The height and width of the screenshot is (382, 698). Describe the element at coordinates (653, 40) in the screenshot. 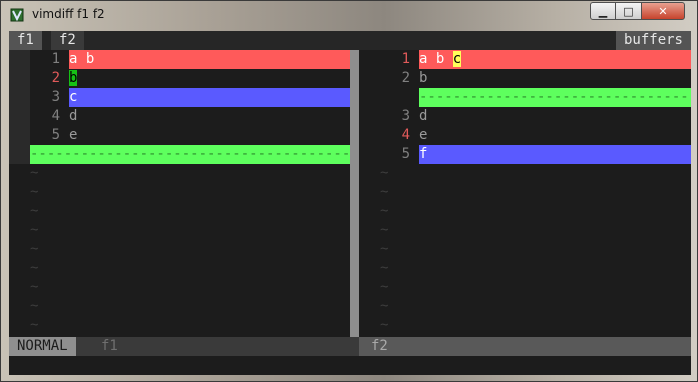

I see `buffers-indicator: buffers` at that location.